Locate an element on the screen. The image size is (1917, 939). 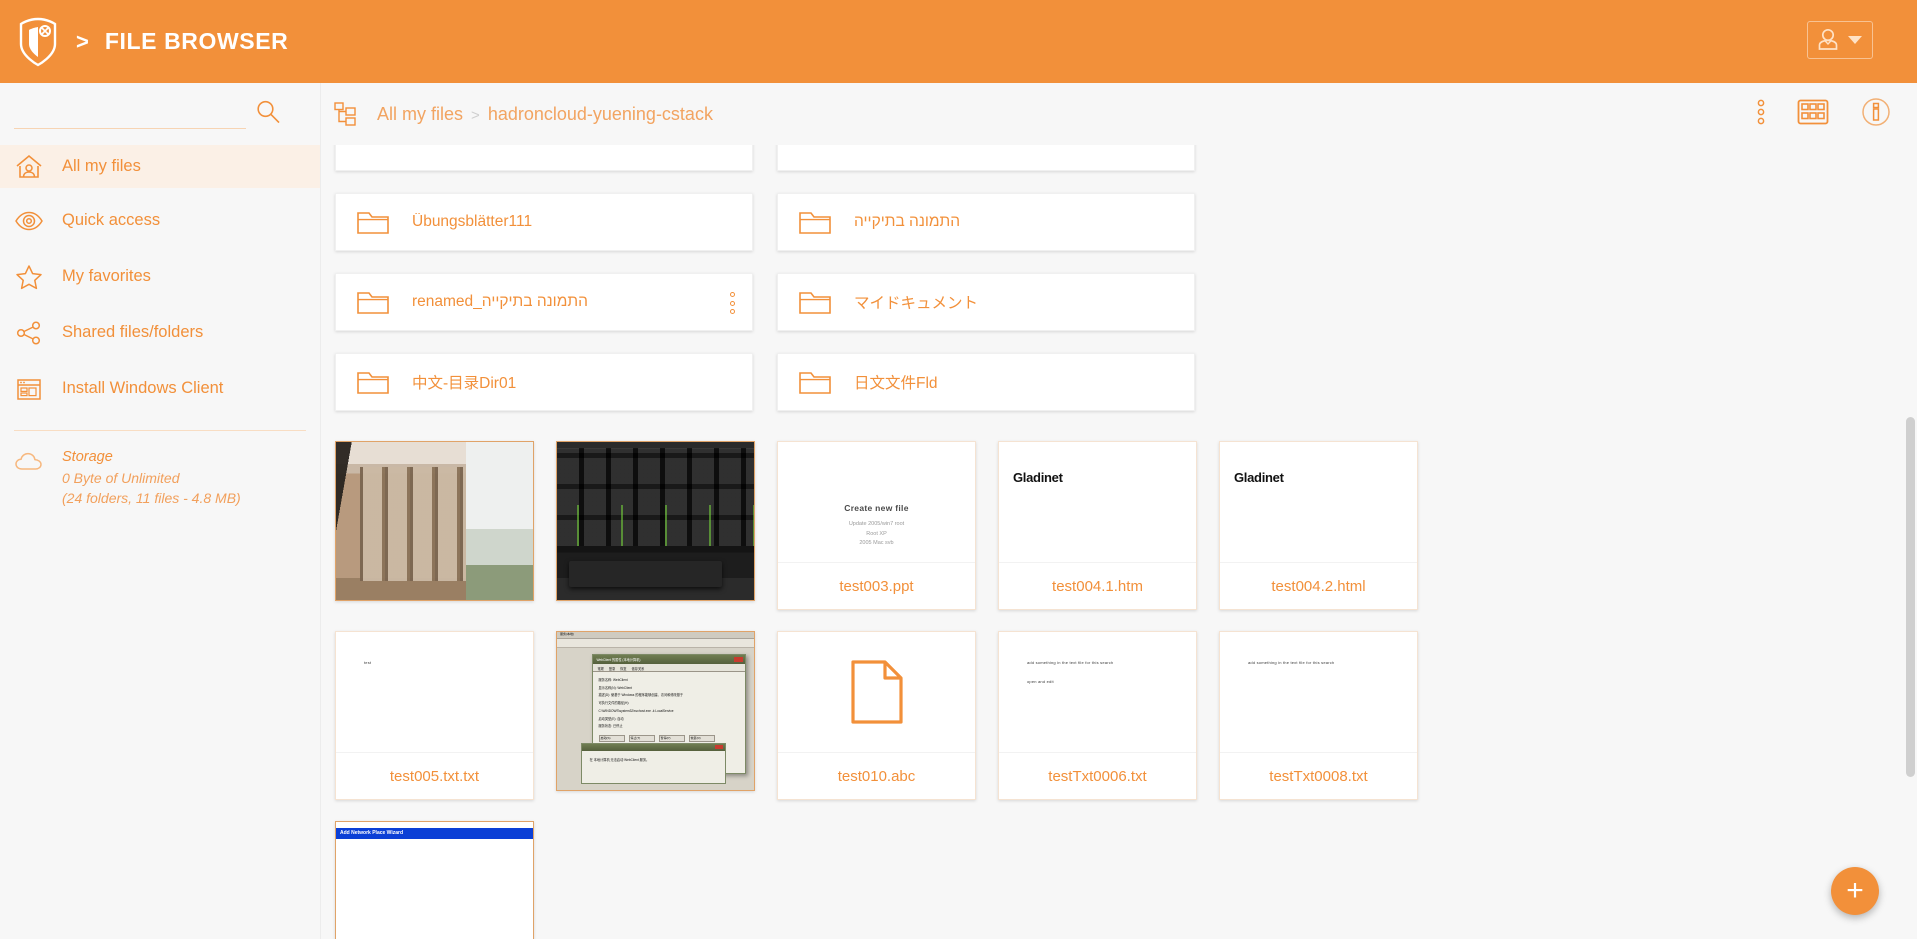
html-preview: Gladinet is located at coordinates (1097, 502).